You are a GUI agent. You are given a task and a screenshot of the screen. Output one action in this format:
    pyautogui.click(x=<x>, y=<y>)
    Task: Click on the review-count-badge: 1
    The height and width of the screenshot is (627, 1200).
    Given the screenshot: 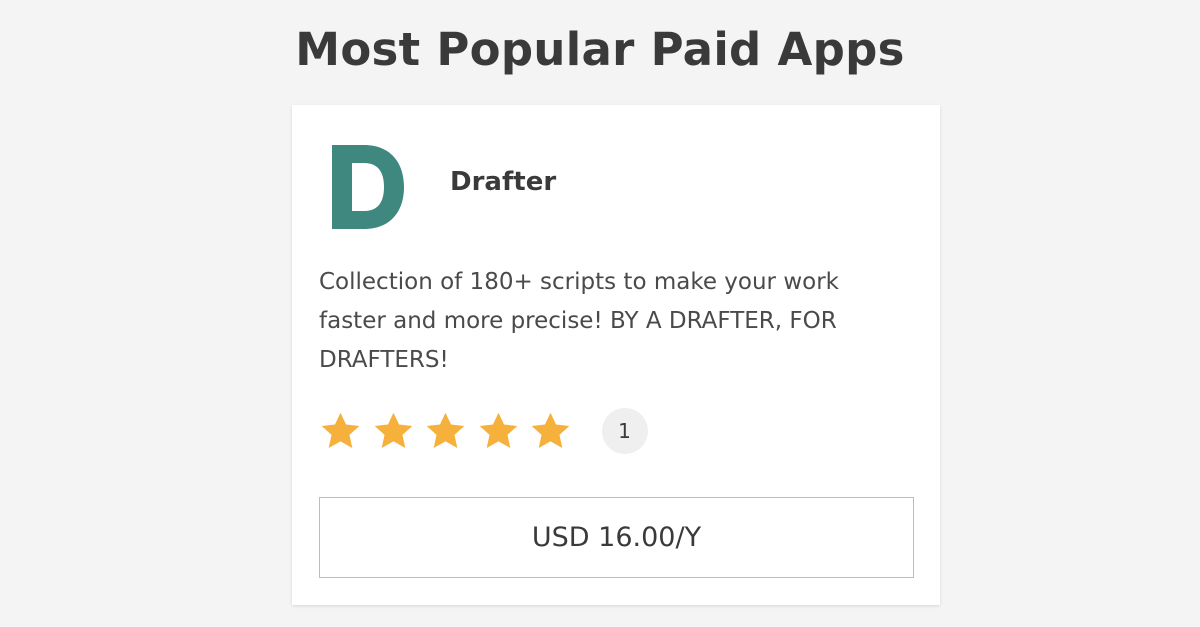 What is the action you would take?
    pyautogui.click(x=624, y=431)
    